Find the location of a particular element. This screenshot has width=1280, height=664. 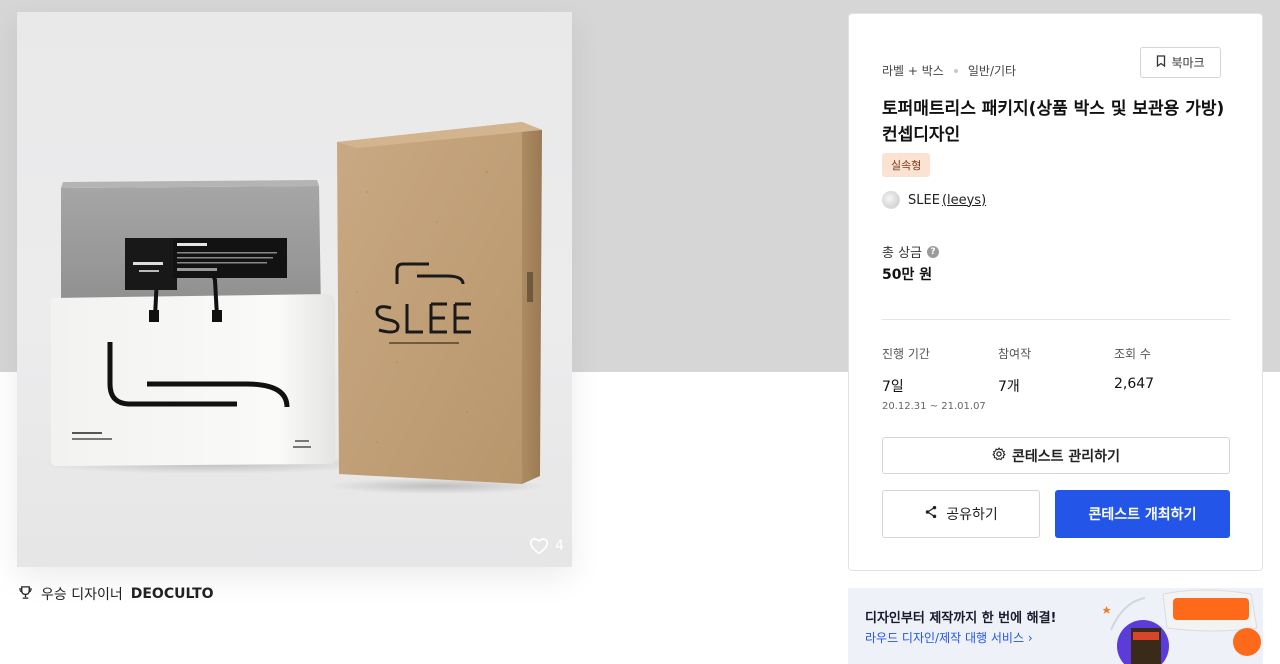

separator-dot is located at coordinates (955, 70).